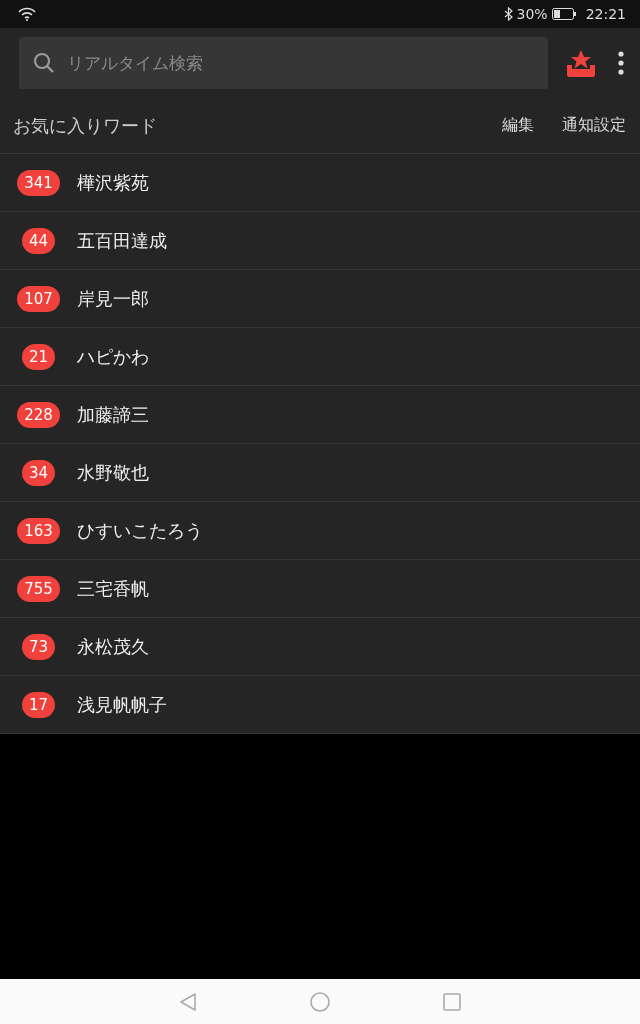 This screenshot has height=1024, width=640. I want to click on favorite-word-row: 341 樺沢紫苑, so click(320, 183).